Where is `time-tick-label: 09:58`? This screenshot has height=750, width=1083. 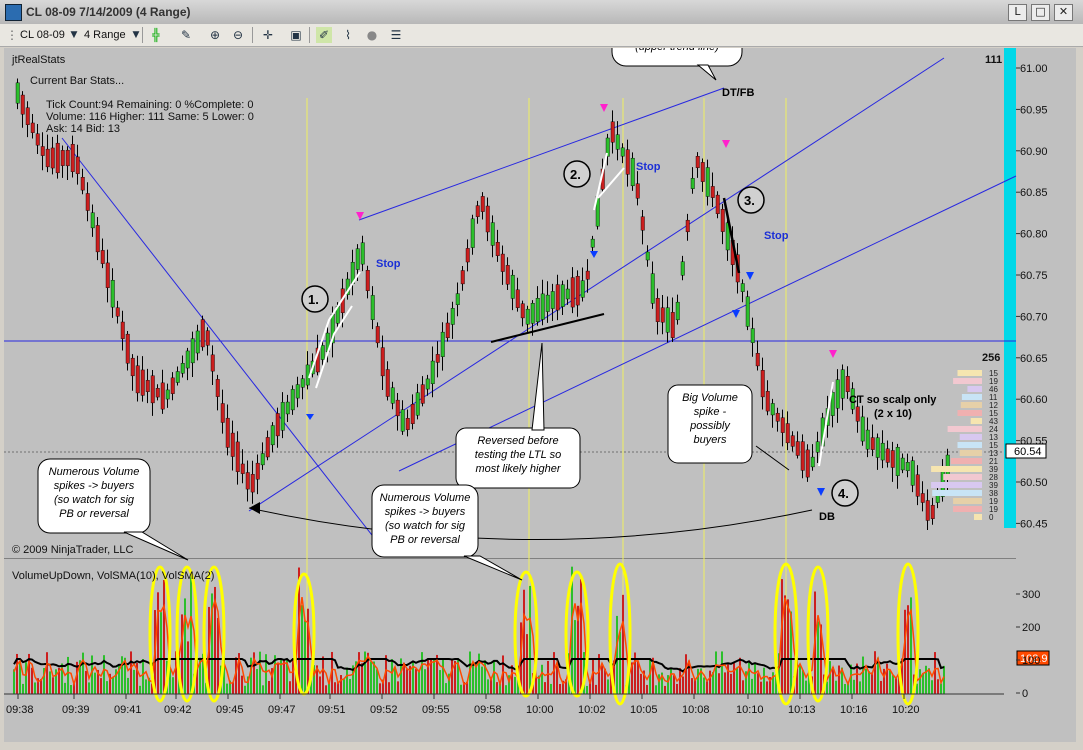
time-tick-label: 09:58 is located at coordinates (488, 710).